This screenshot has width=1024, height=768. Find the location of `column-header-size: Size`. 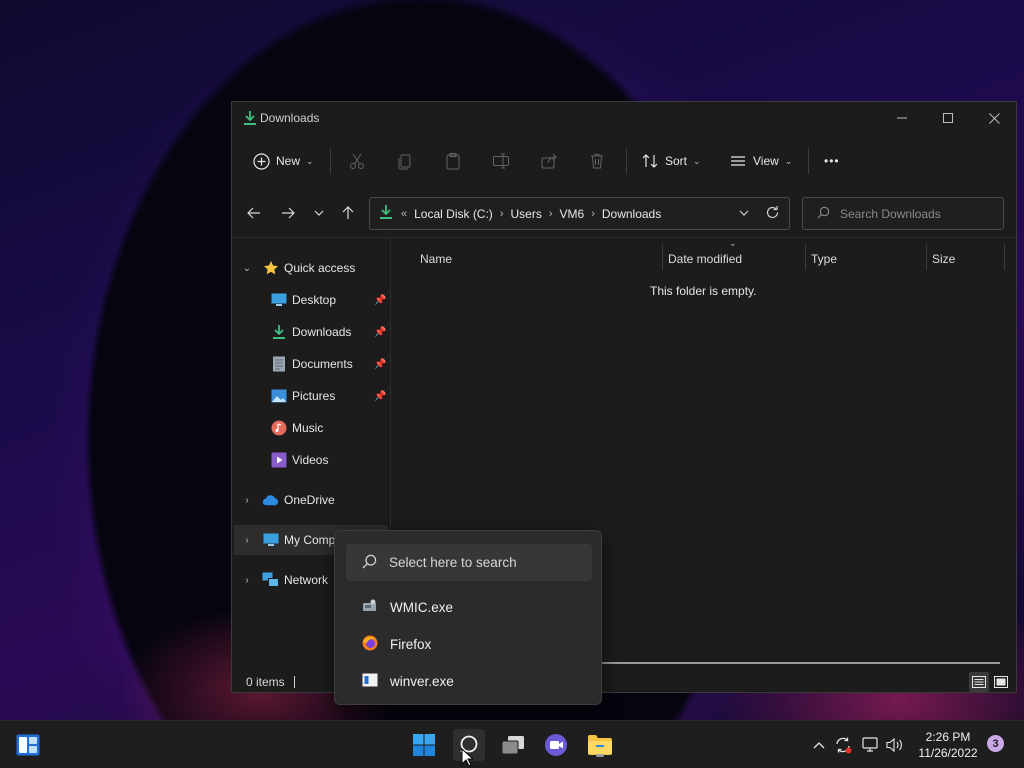

column-header-size: Size is located at coordinates (943, 259).